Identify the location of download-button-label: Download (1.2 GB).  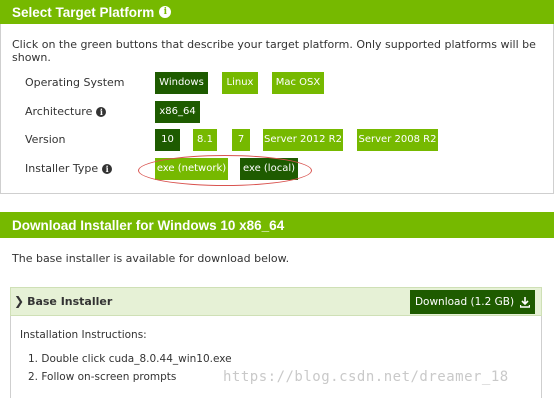
(464, 302).